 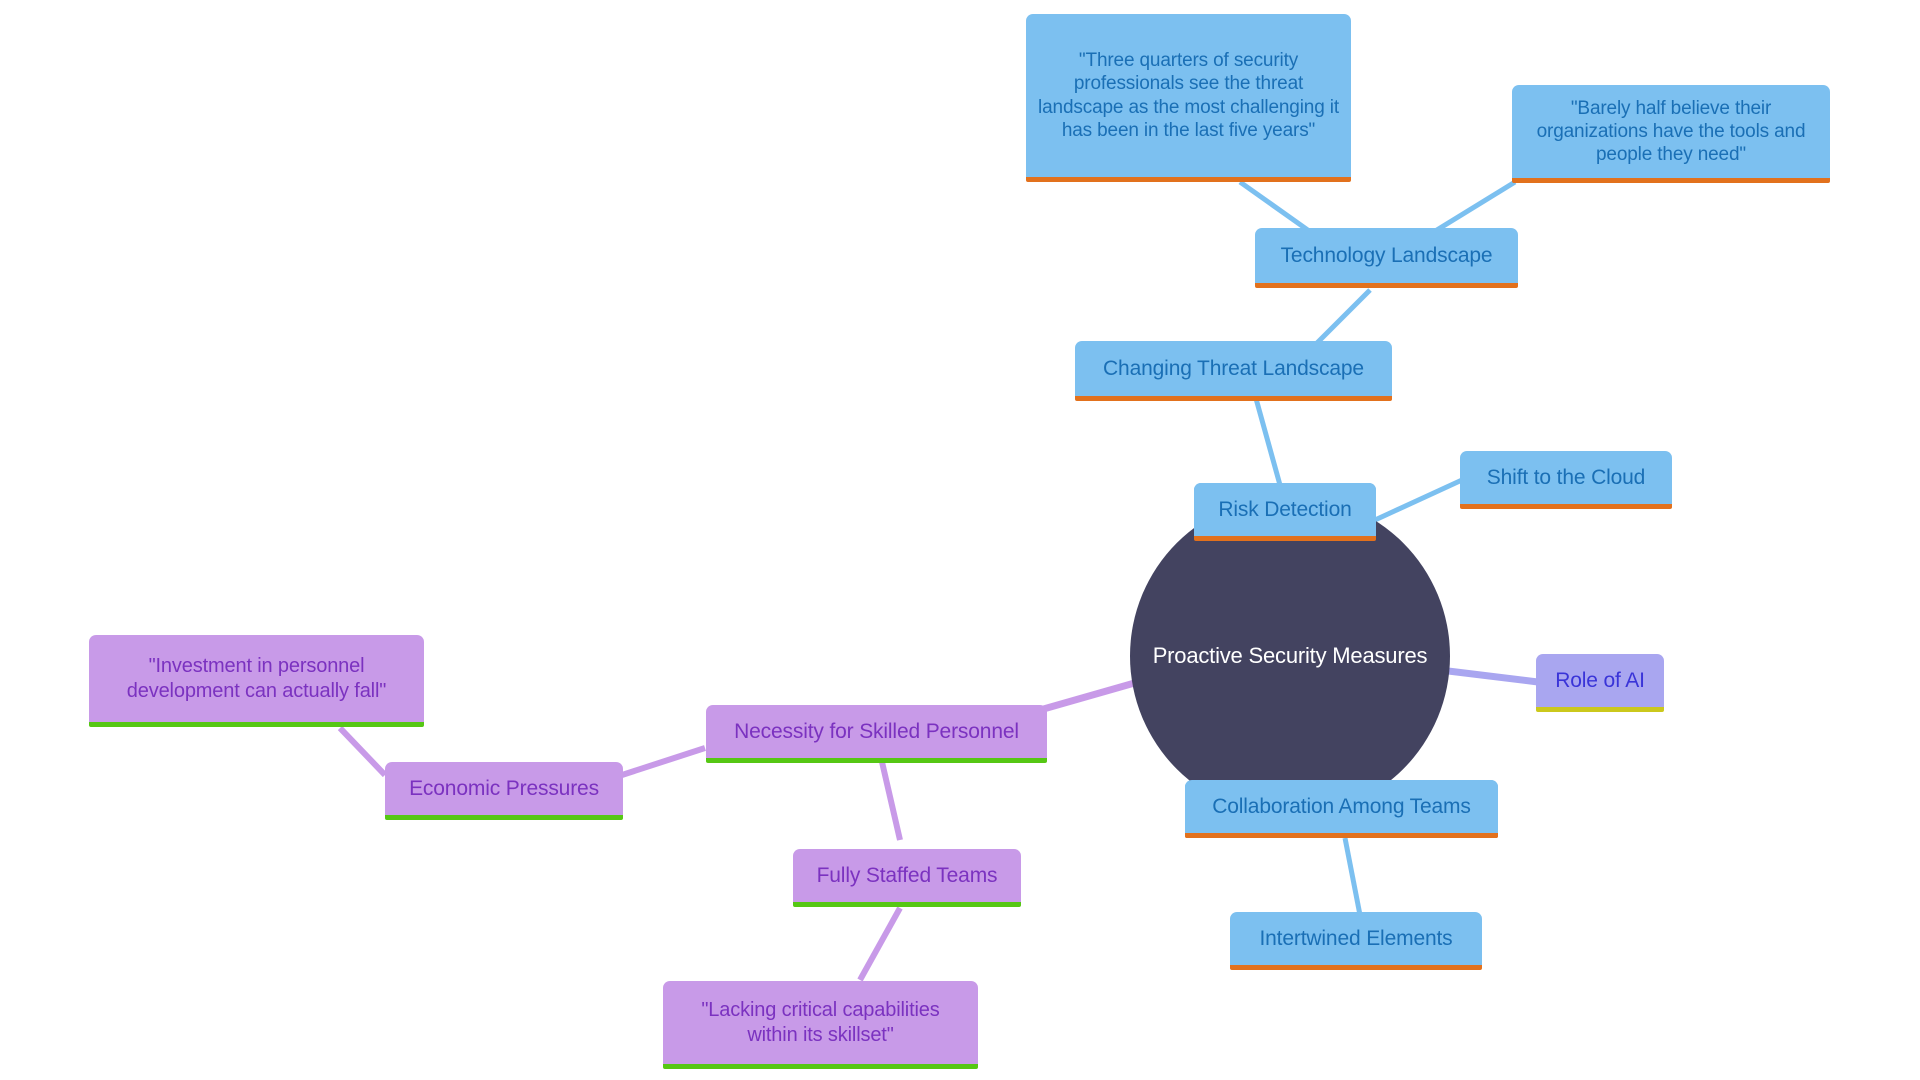 I want to click on edge-necessity-fully-staffed, so click(x=891, y=801).